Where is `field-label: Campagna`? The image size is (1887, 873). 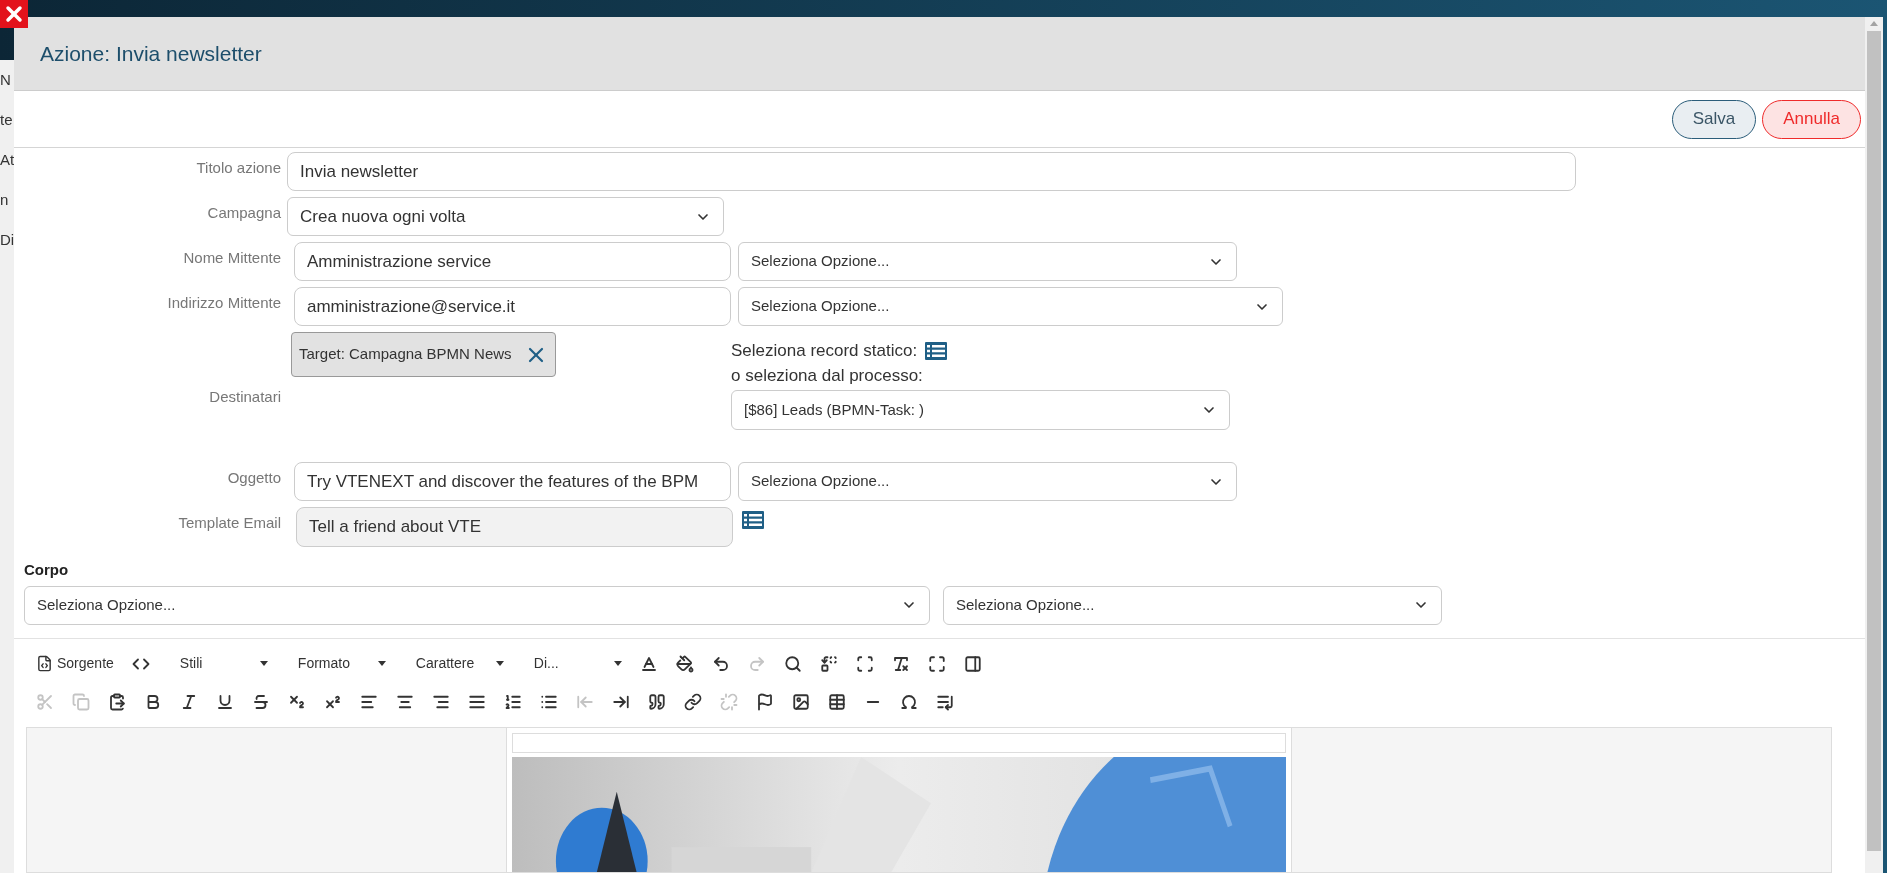 field-label: Campagna is located at coordinates (244, 213).